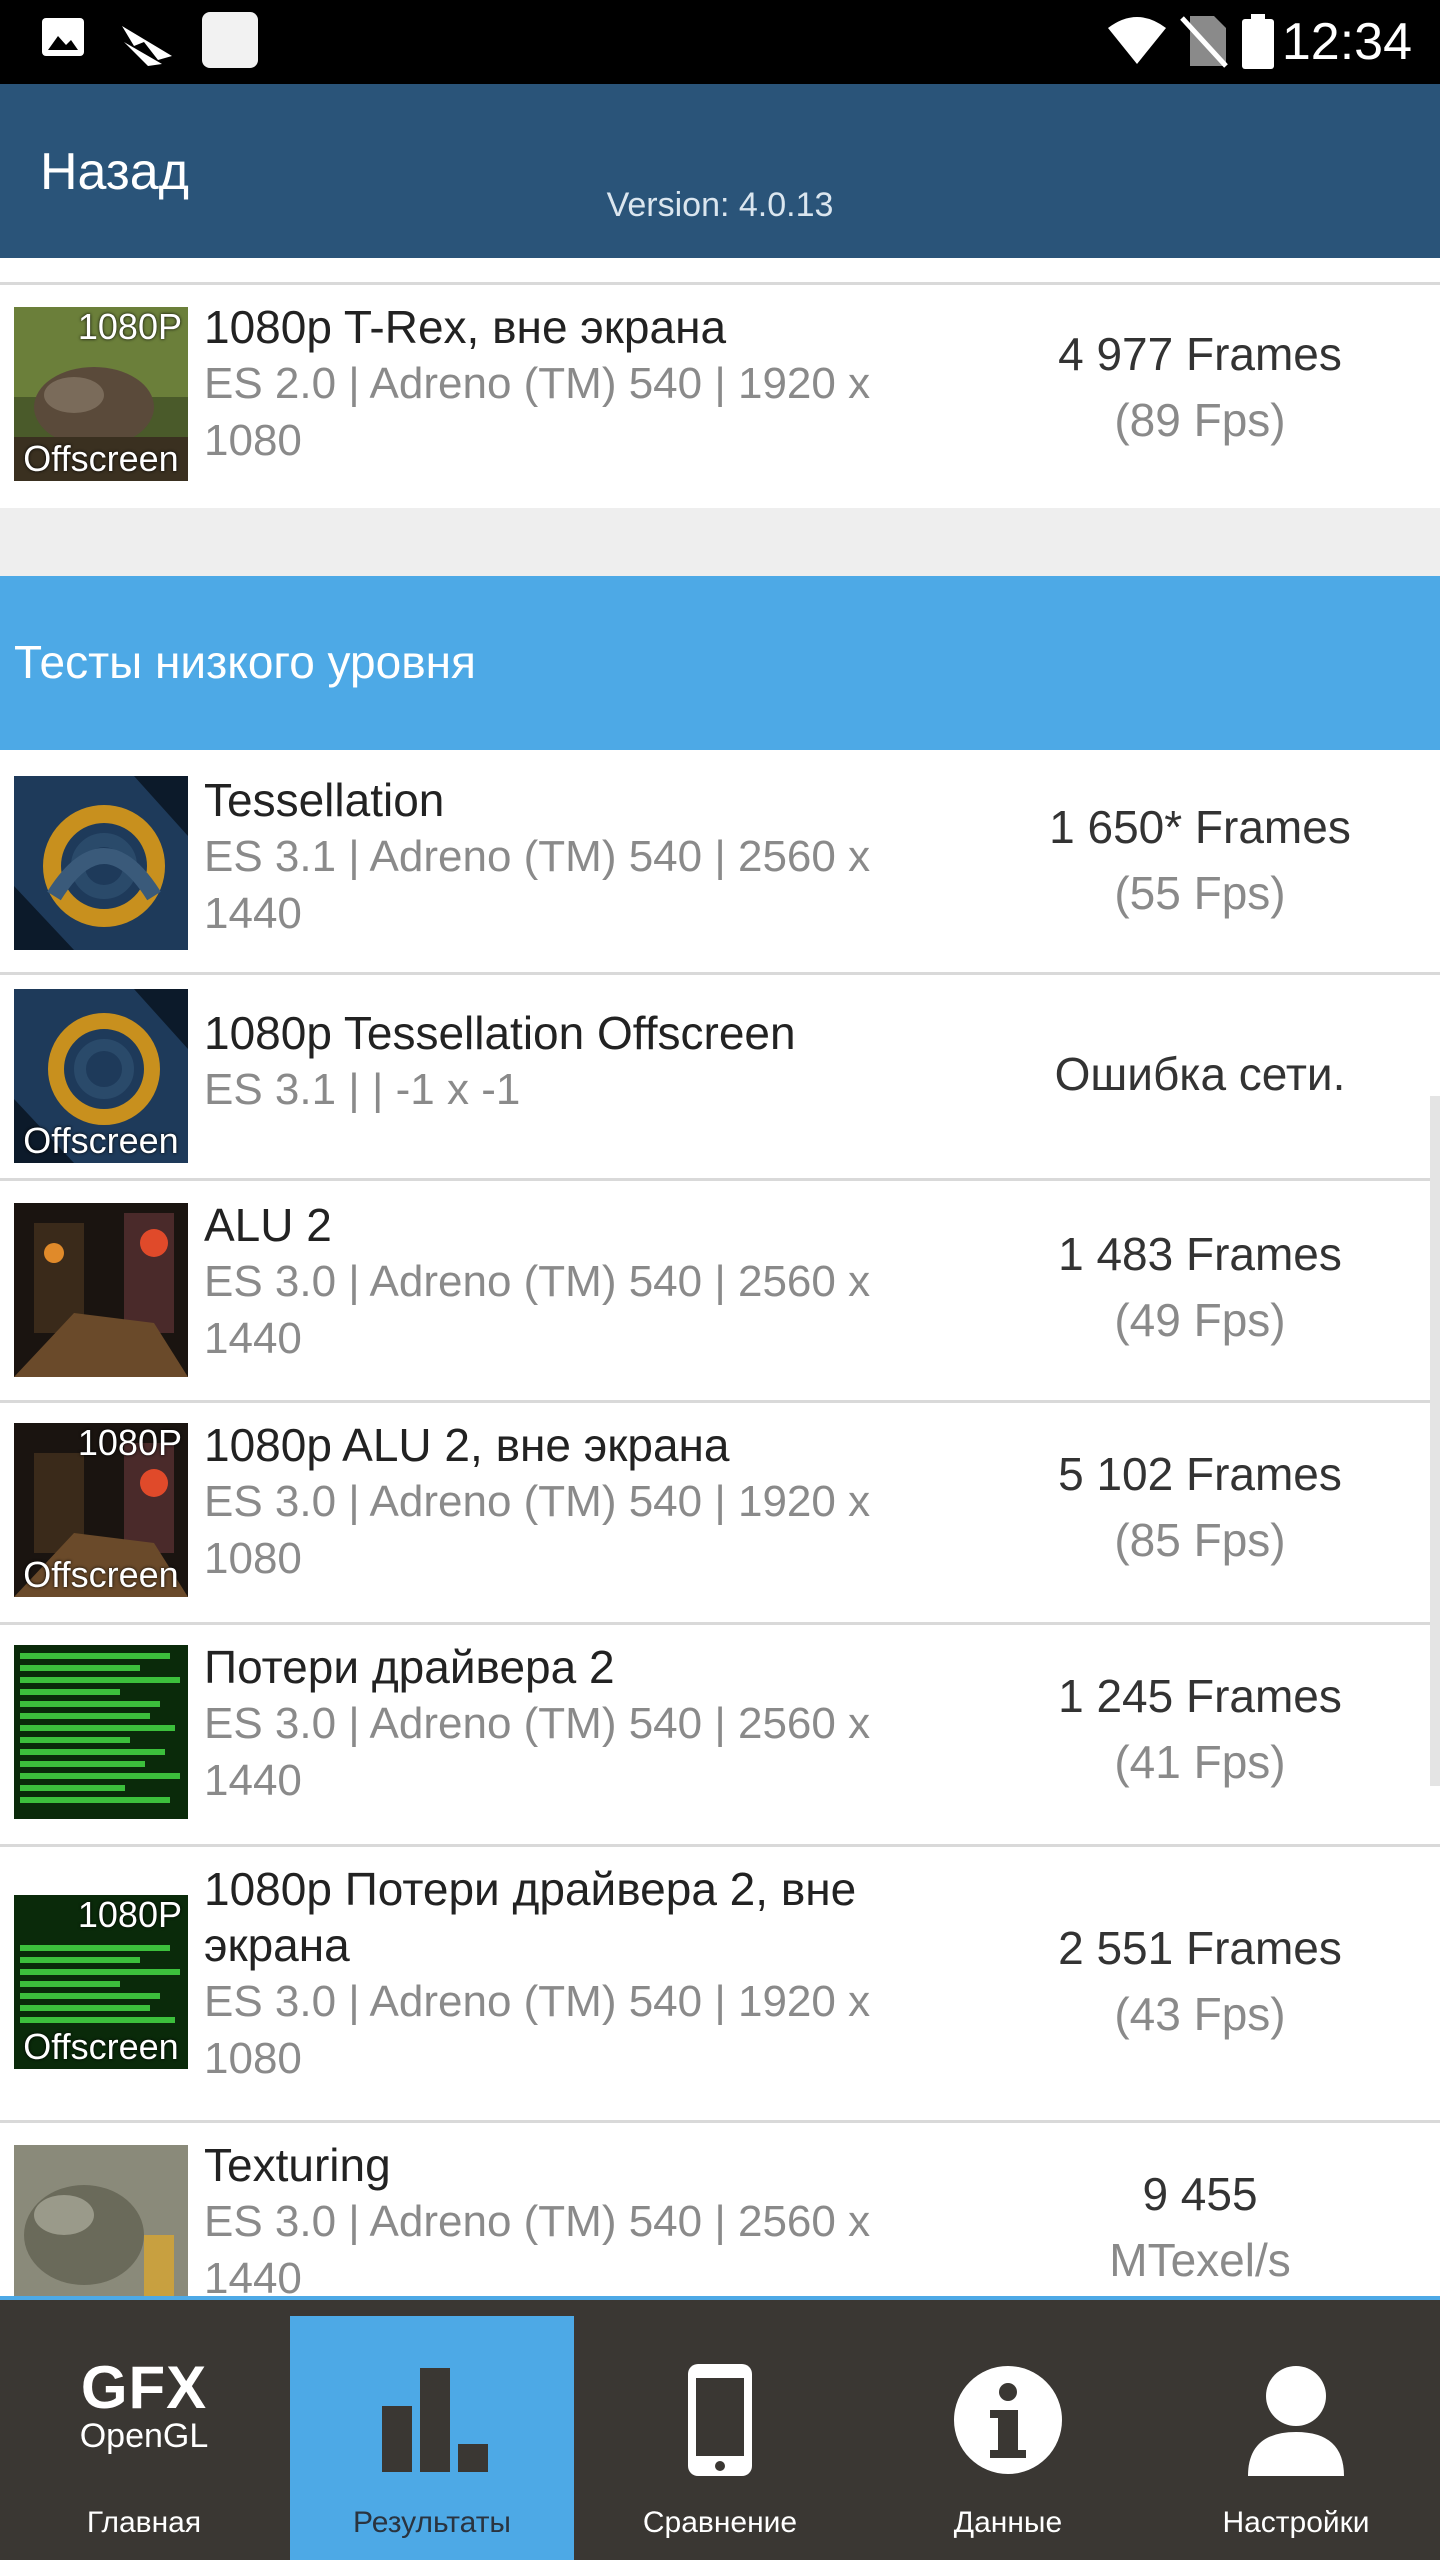 Image resolution: width=1440 pixels, height=2560 pixels. I want to click on fps-value: (55 Fps), so click(1200, 893).